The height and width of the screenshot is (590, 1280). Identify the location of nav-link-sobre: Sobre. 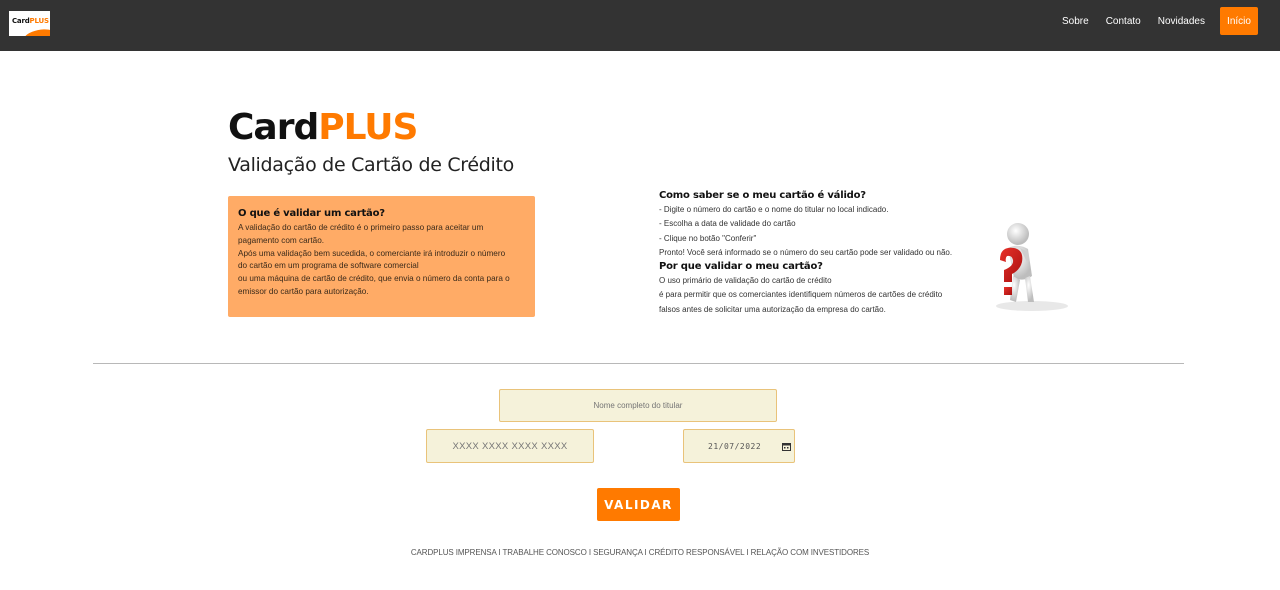
(1075, 21).